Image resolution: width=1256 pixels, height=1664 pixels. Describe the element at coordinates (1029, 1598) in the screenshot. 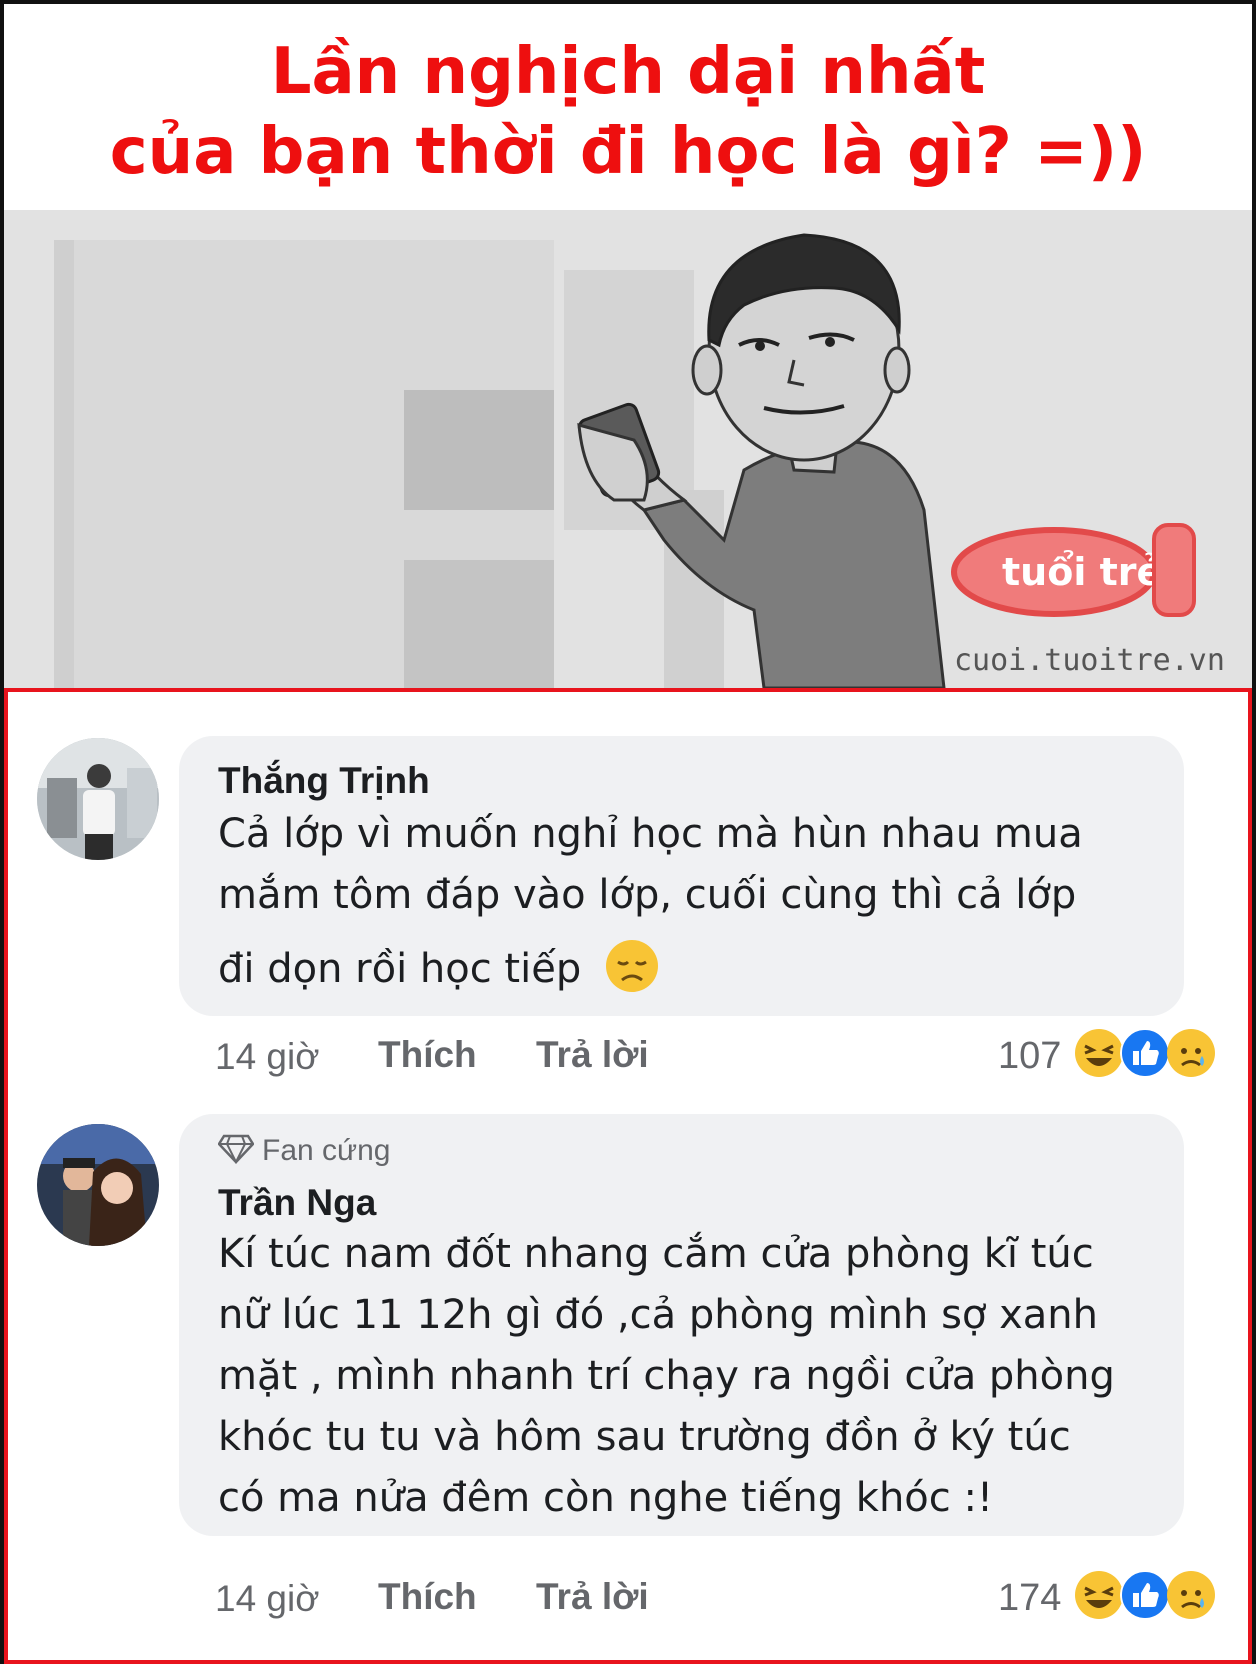

I see `reaction-count: 174` at that location.